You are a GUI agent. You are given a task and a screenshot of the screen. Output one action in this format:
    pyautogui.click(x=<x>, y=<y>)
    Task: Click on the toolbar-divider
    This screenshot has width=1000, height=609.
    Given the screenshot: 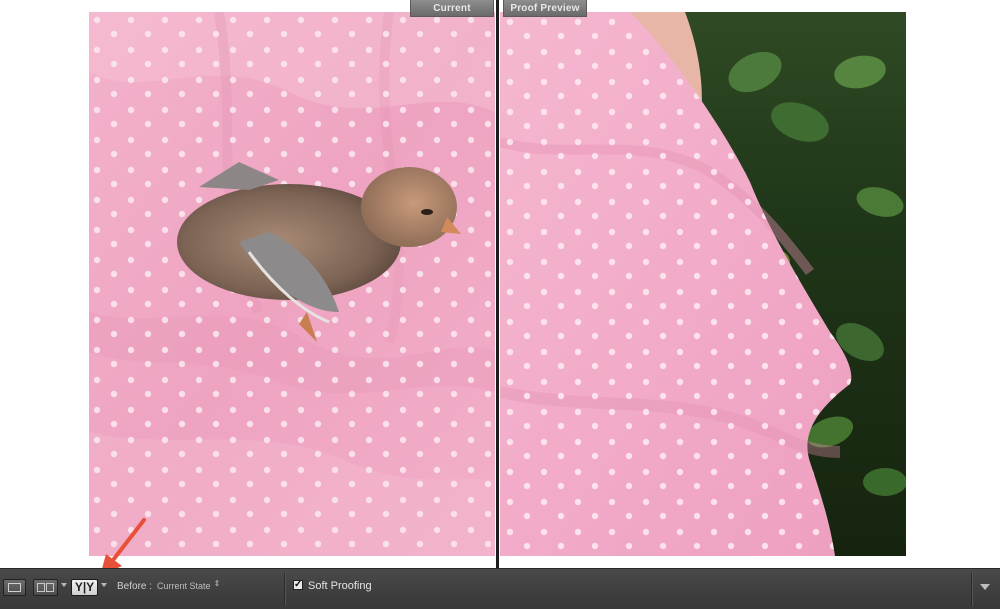 What is the action you would take?
    pyautogui.click(x=284, y=589)
    